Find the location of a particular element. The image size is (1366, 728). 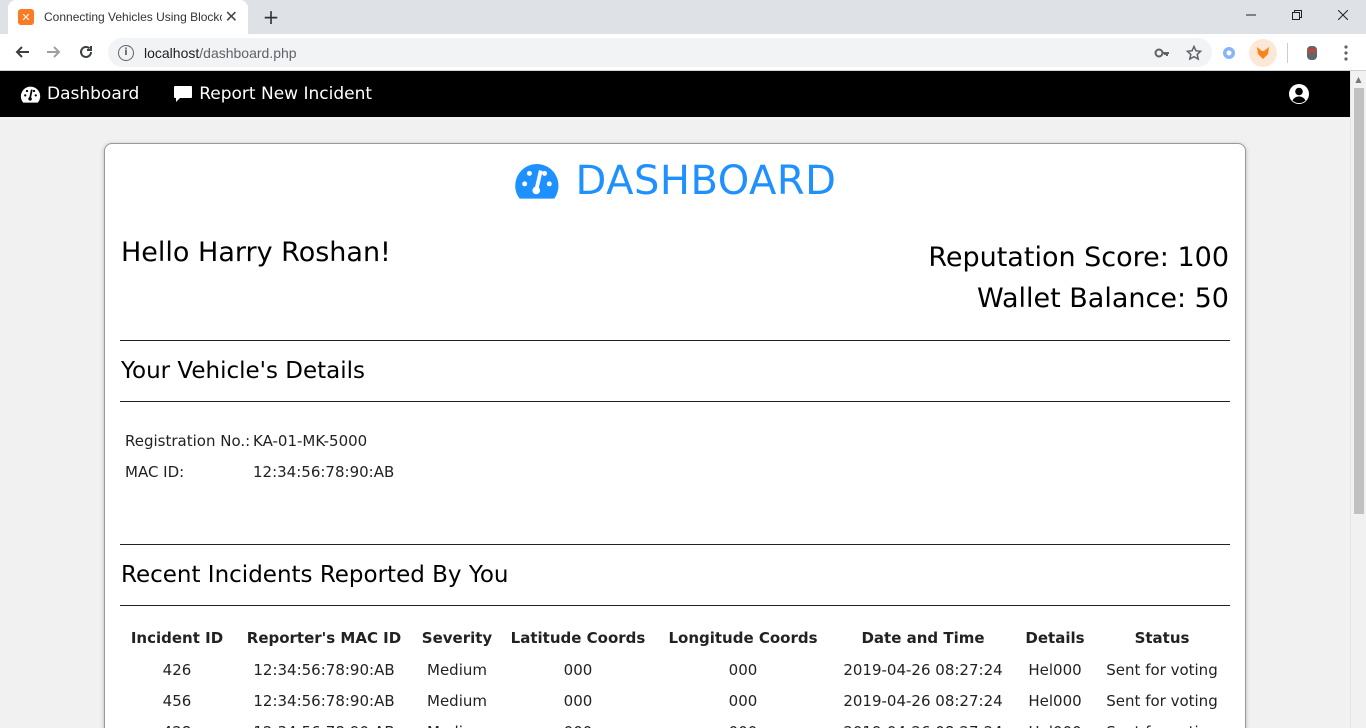

minimize-icon is located at coordinates (1251, 15).